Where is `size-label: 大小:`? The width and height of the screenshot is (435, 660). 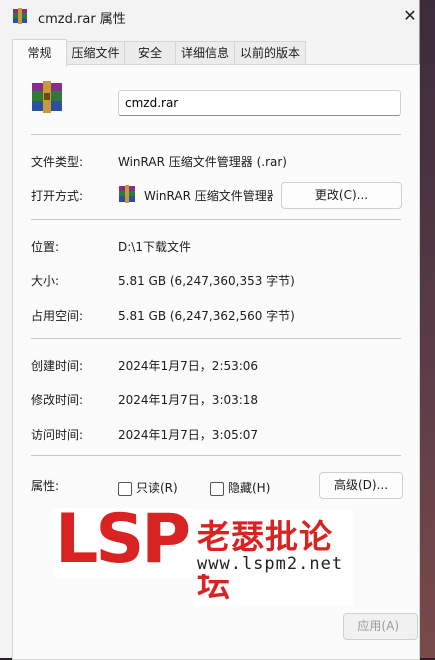
size-label: 大小: is located at coordinates (45, 281).